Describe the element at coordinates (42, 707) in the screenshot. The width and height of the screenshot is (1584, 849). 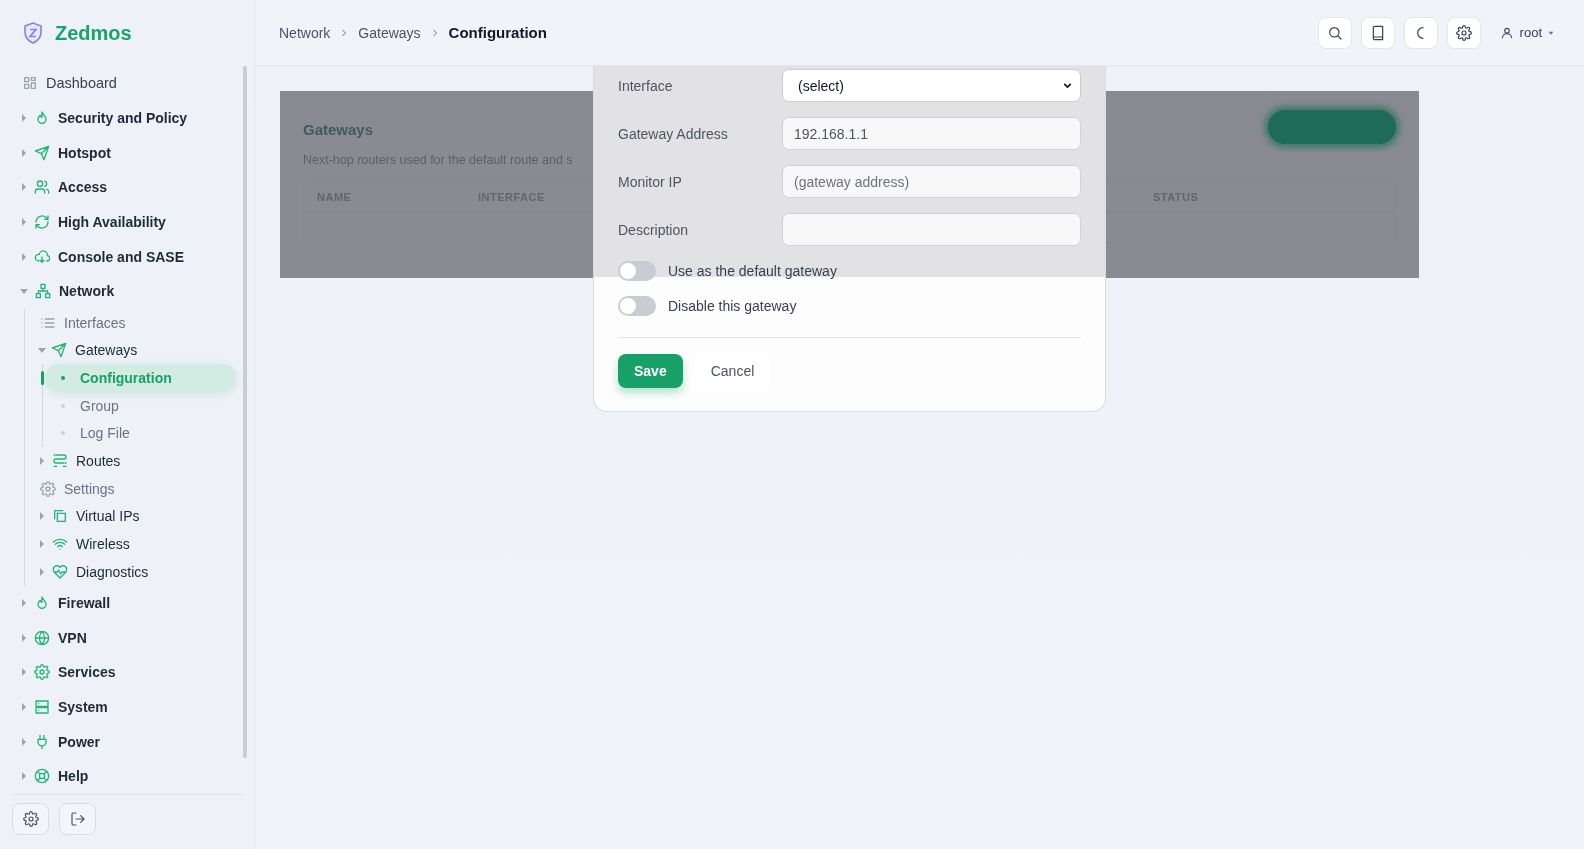
I see `server-icon` at that location.